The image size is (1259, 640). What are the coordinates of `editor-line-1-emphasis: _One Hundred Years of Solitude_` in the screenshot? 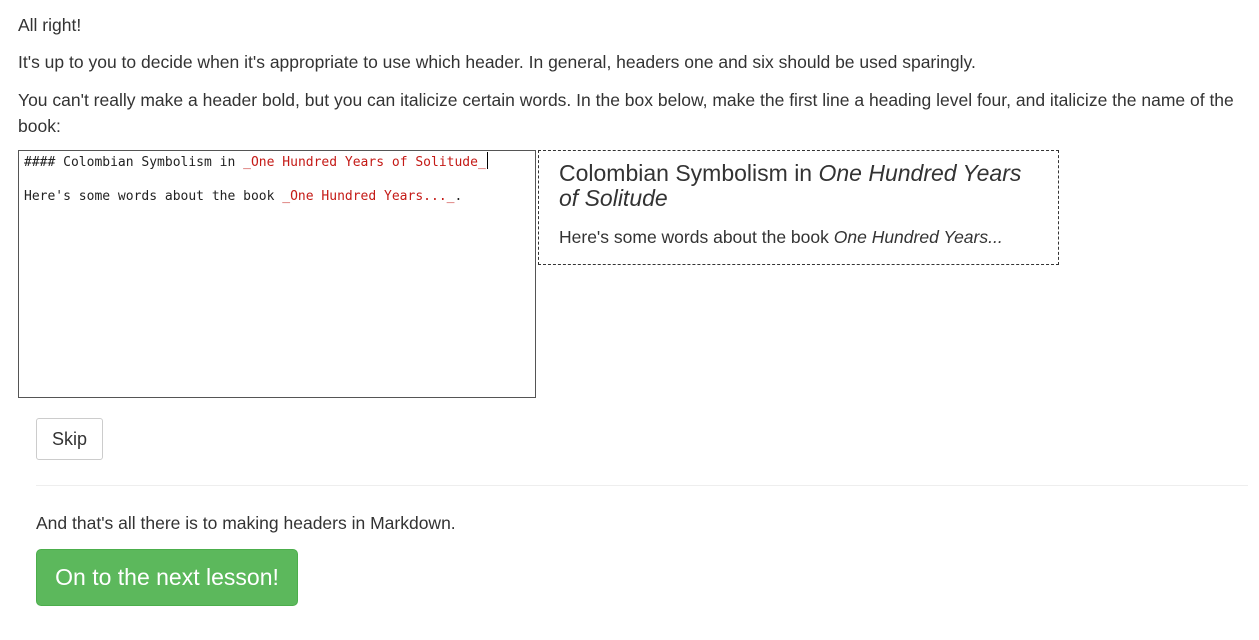 It's located at (364, 162).